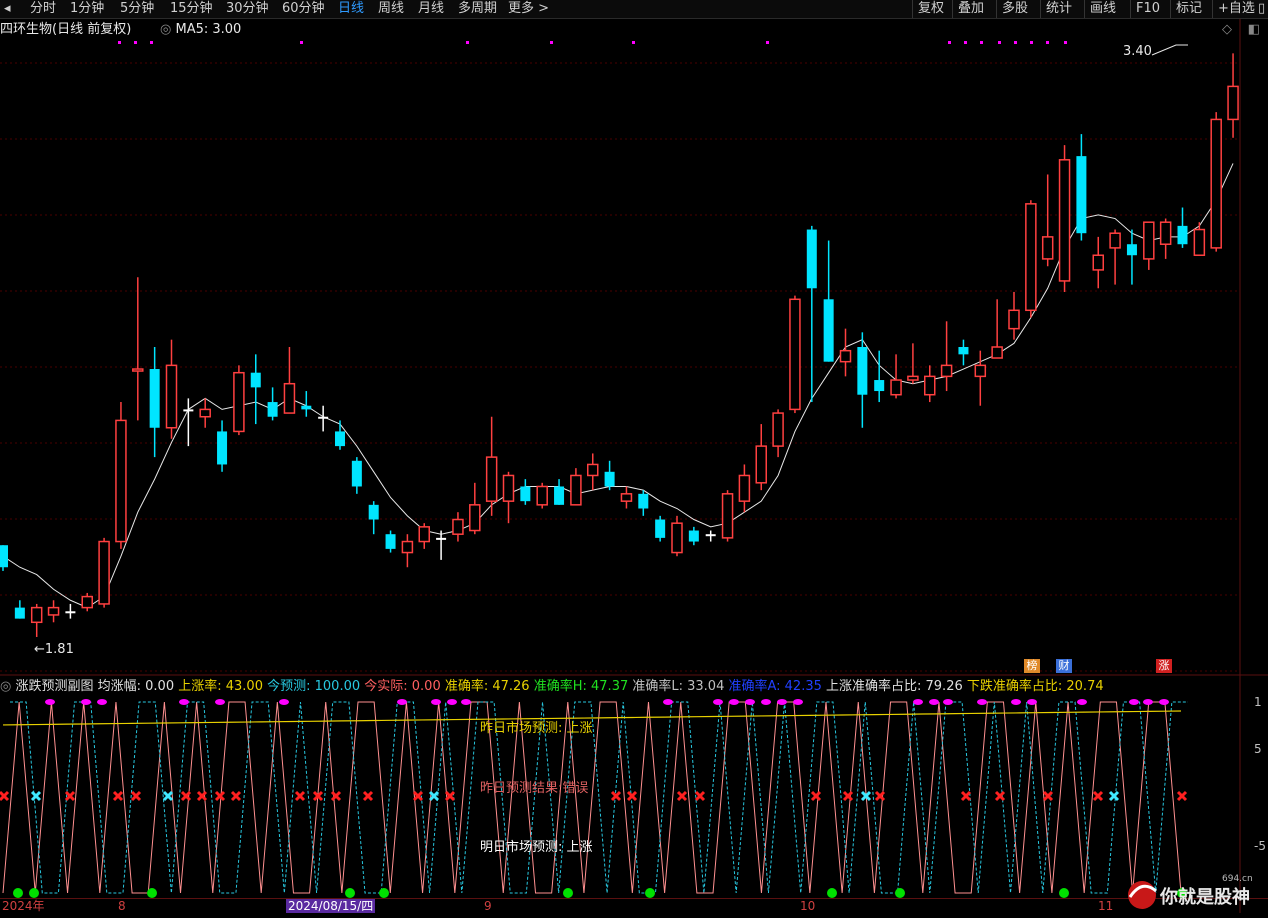 This screenshot has width=1268, height=918. I want to click on toolbar-button-4: 画线, so click(1103, 9).